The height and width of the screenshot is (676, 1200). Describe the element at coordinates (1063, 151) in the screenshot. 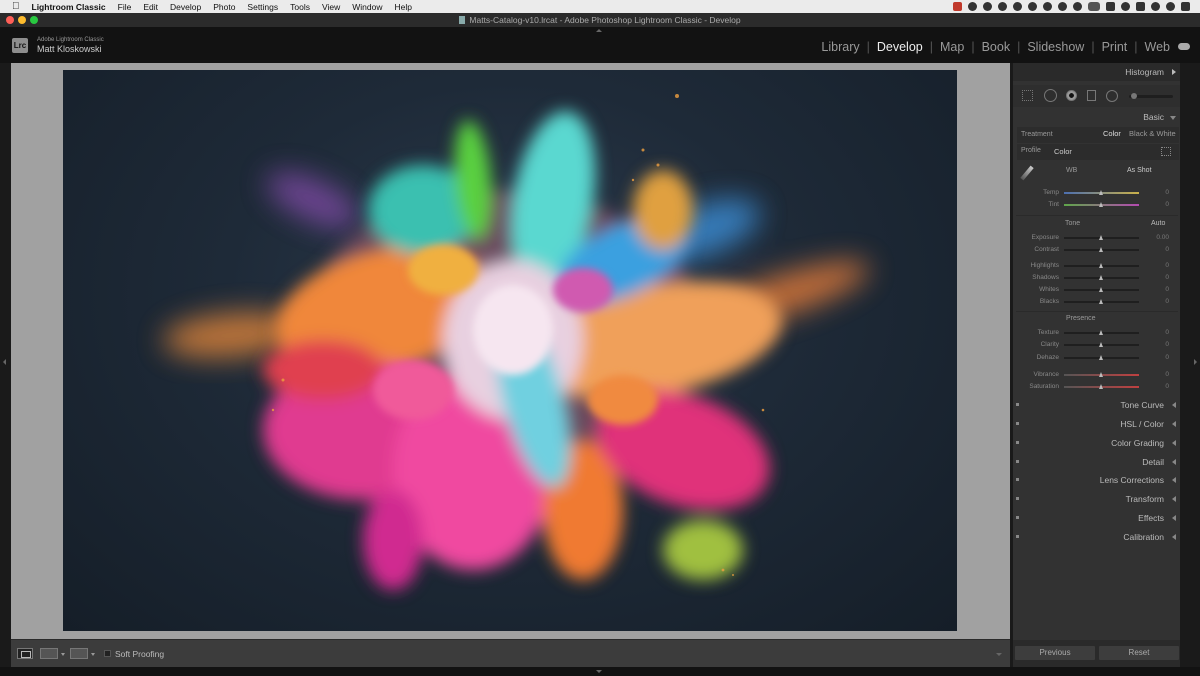

I see `profile-select: Color` at that location.